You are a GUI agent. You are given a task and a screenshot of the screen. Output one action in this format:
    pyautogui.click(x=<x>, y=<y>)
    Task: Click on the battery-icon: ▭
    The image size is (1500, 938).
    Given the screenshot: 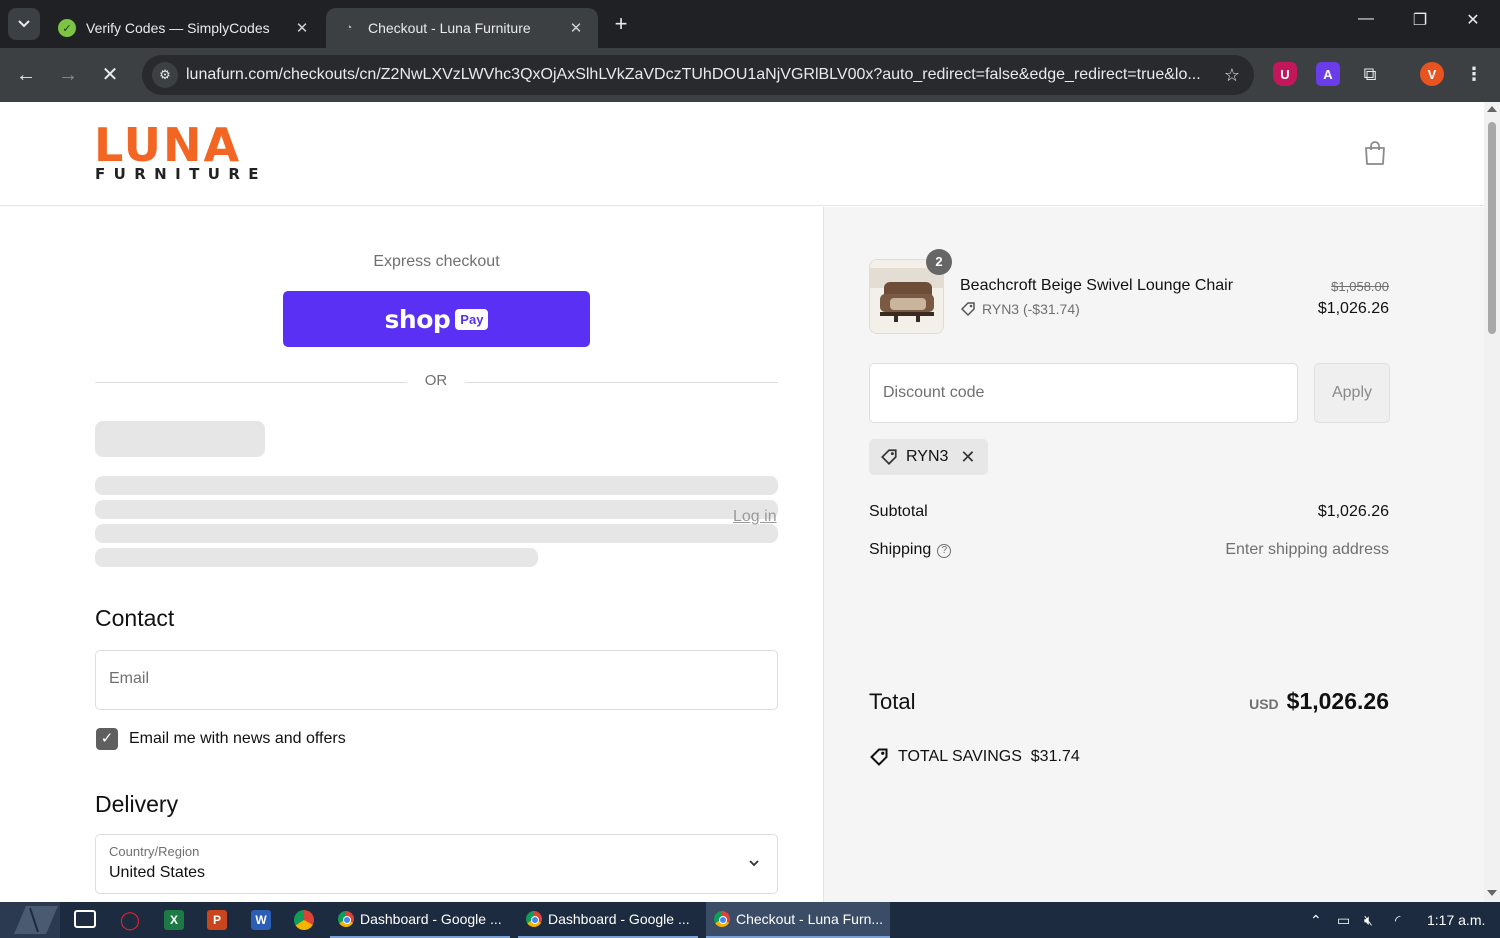 What is the action you would take?
    pyautogui.click(x=1343, y=920)
    